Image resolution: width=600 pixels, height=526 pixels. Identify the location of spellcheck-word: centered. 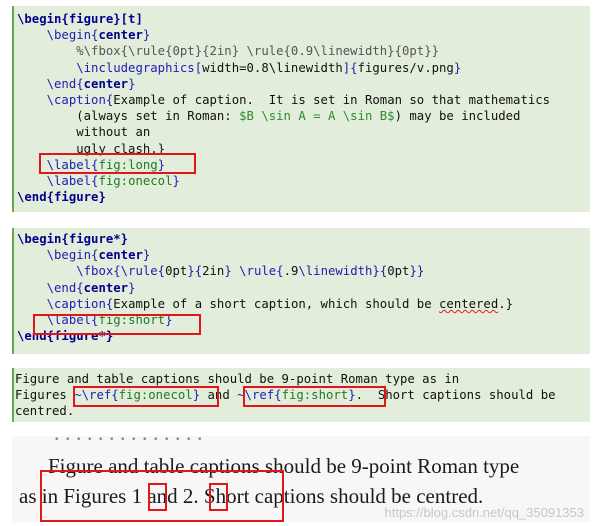
(469, 303).